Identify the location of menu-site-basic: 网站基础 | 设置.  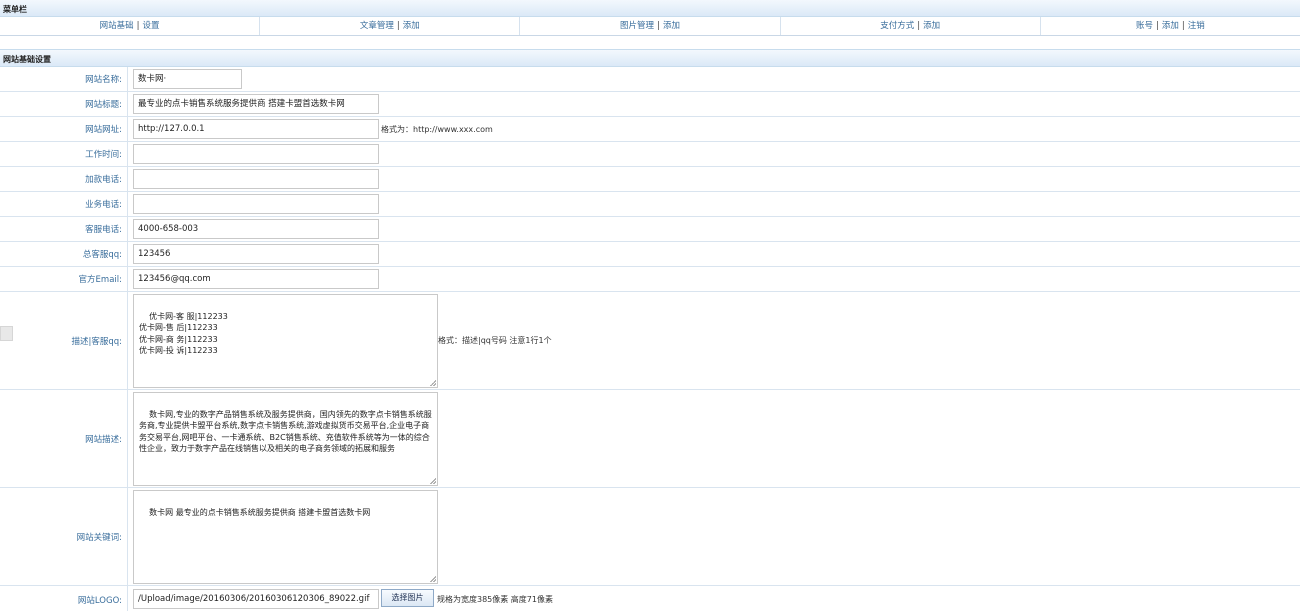
(130, 26).